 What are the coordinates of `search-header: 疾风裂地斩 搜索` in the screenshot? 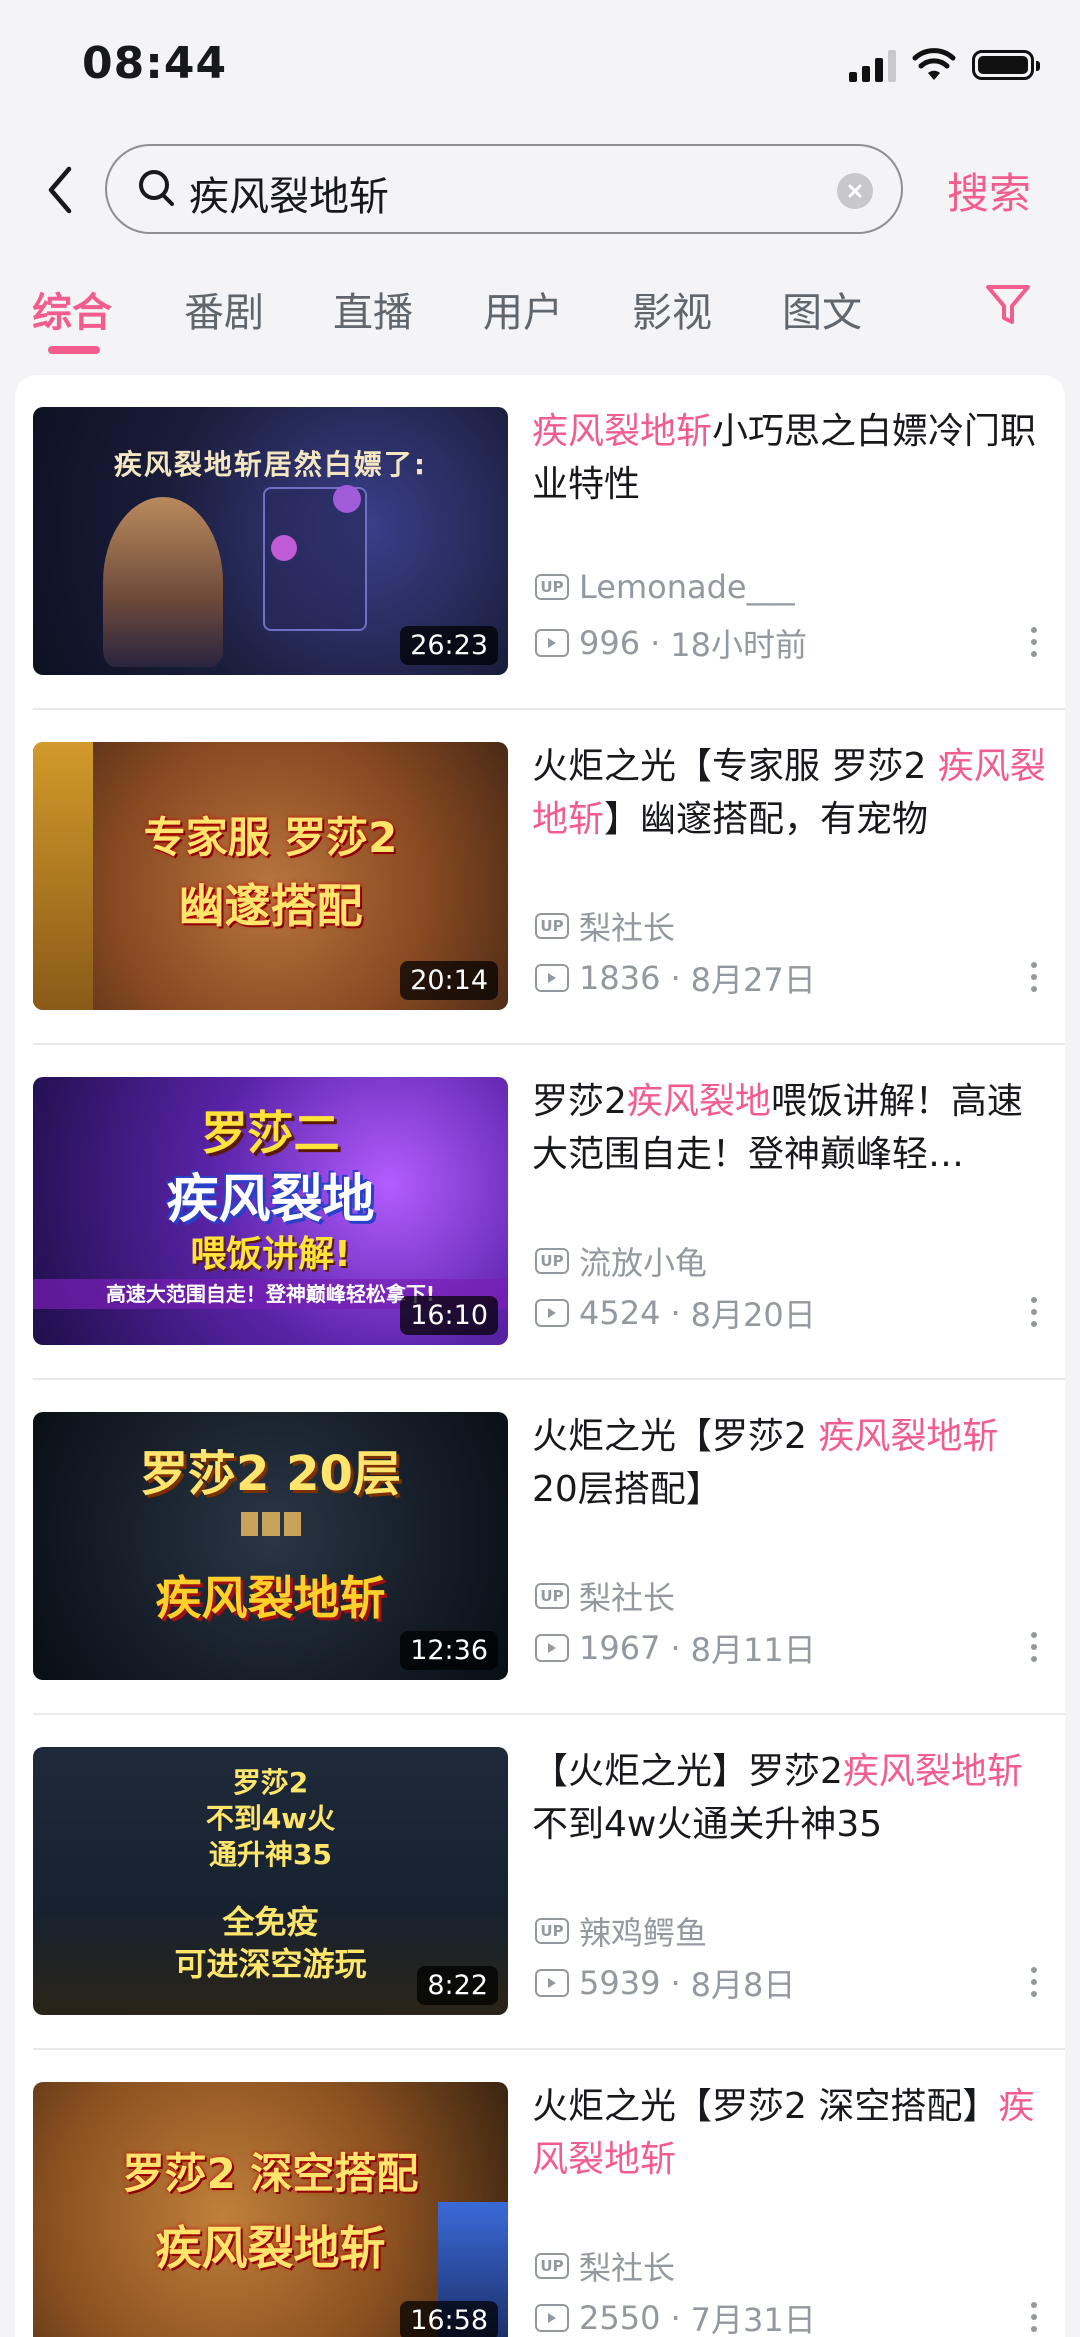 It's located at (540, 190).